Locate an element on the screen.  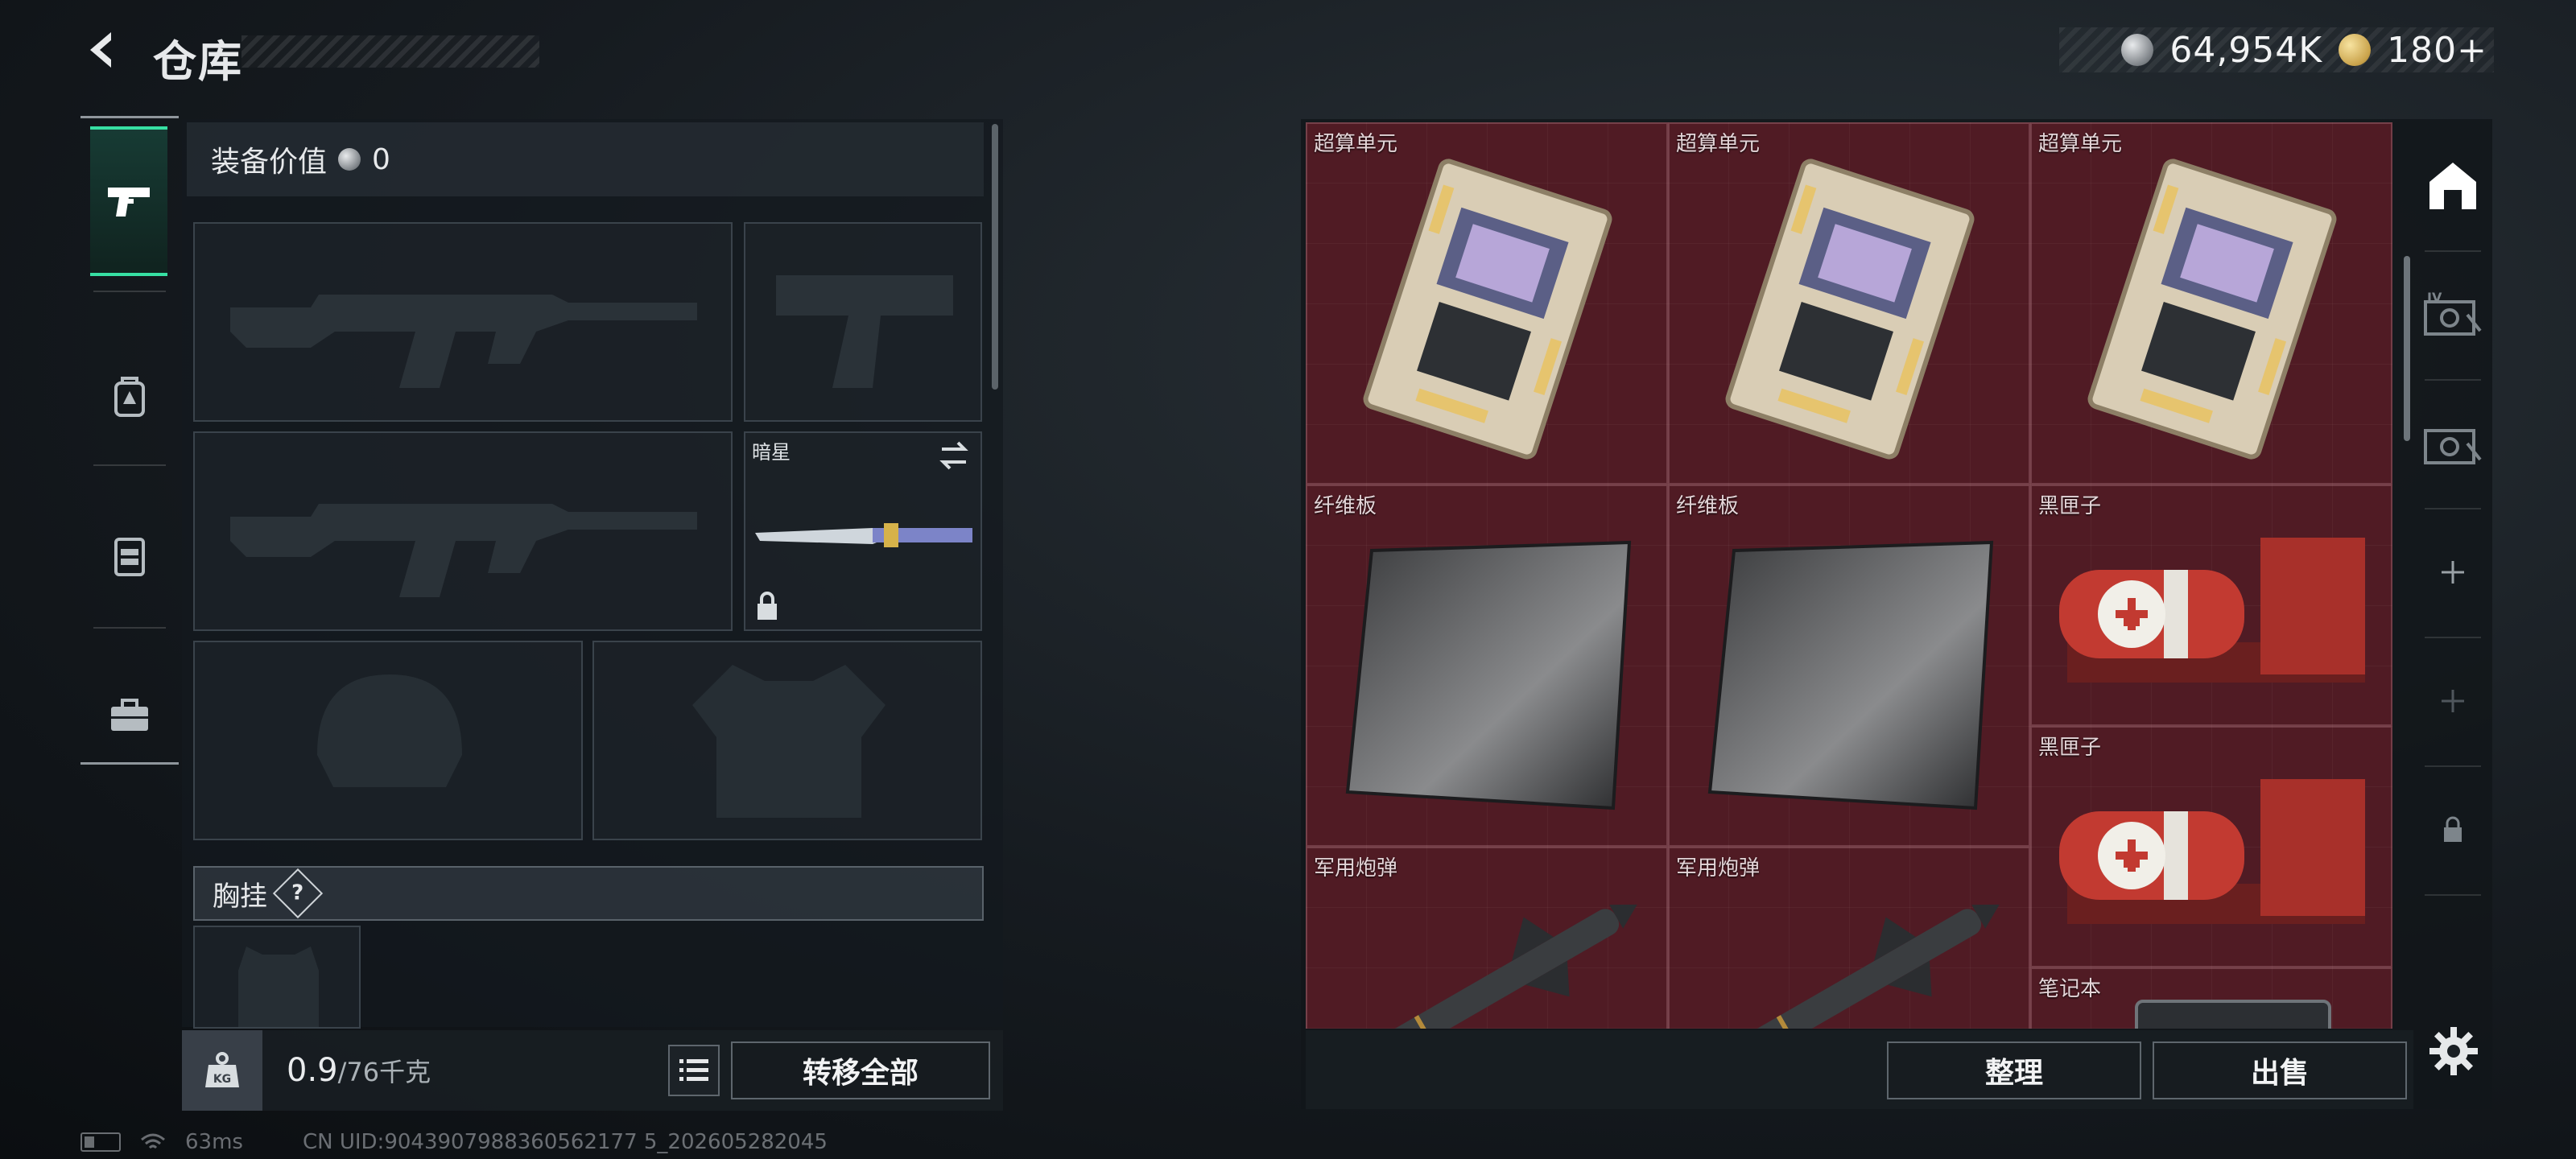
help-icon: ? is located at coordinates (298, 893).